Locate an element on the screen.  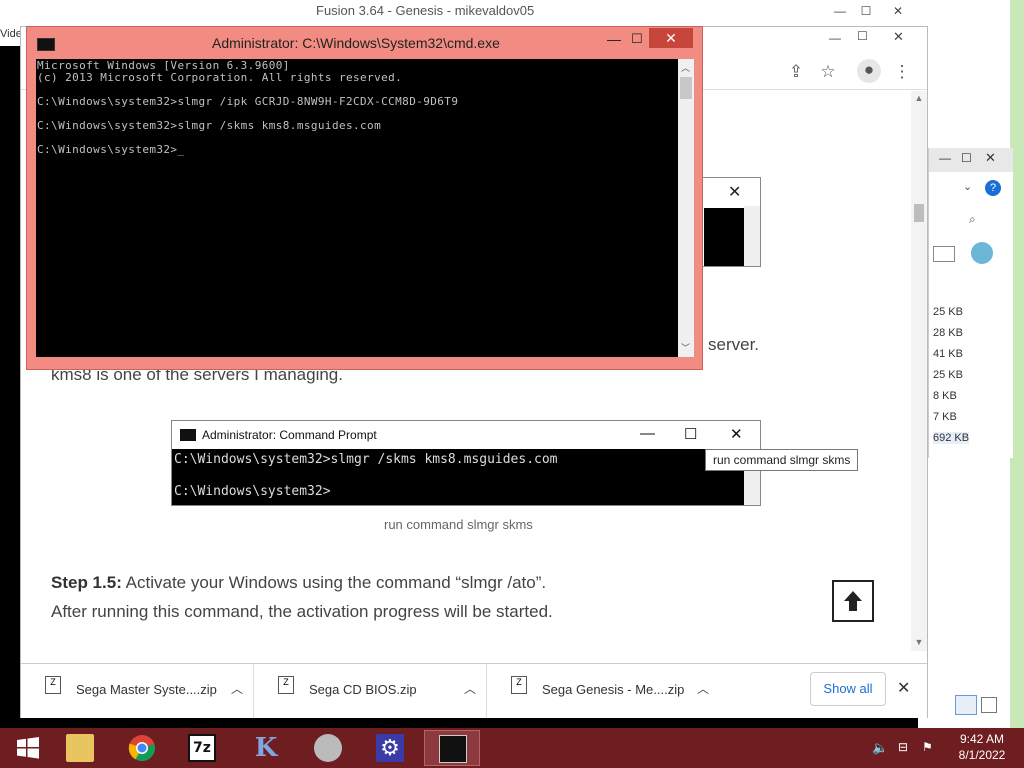
download-item: Z Sega Master Syste....zip ︿ is located at coordinates (137, 691).